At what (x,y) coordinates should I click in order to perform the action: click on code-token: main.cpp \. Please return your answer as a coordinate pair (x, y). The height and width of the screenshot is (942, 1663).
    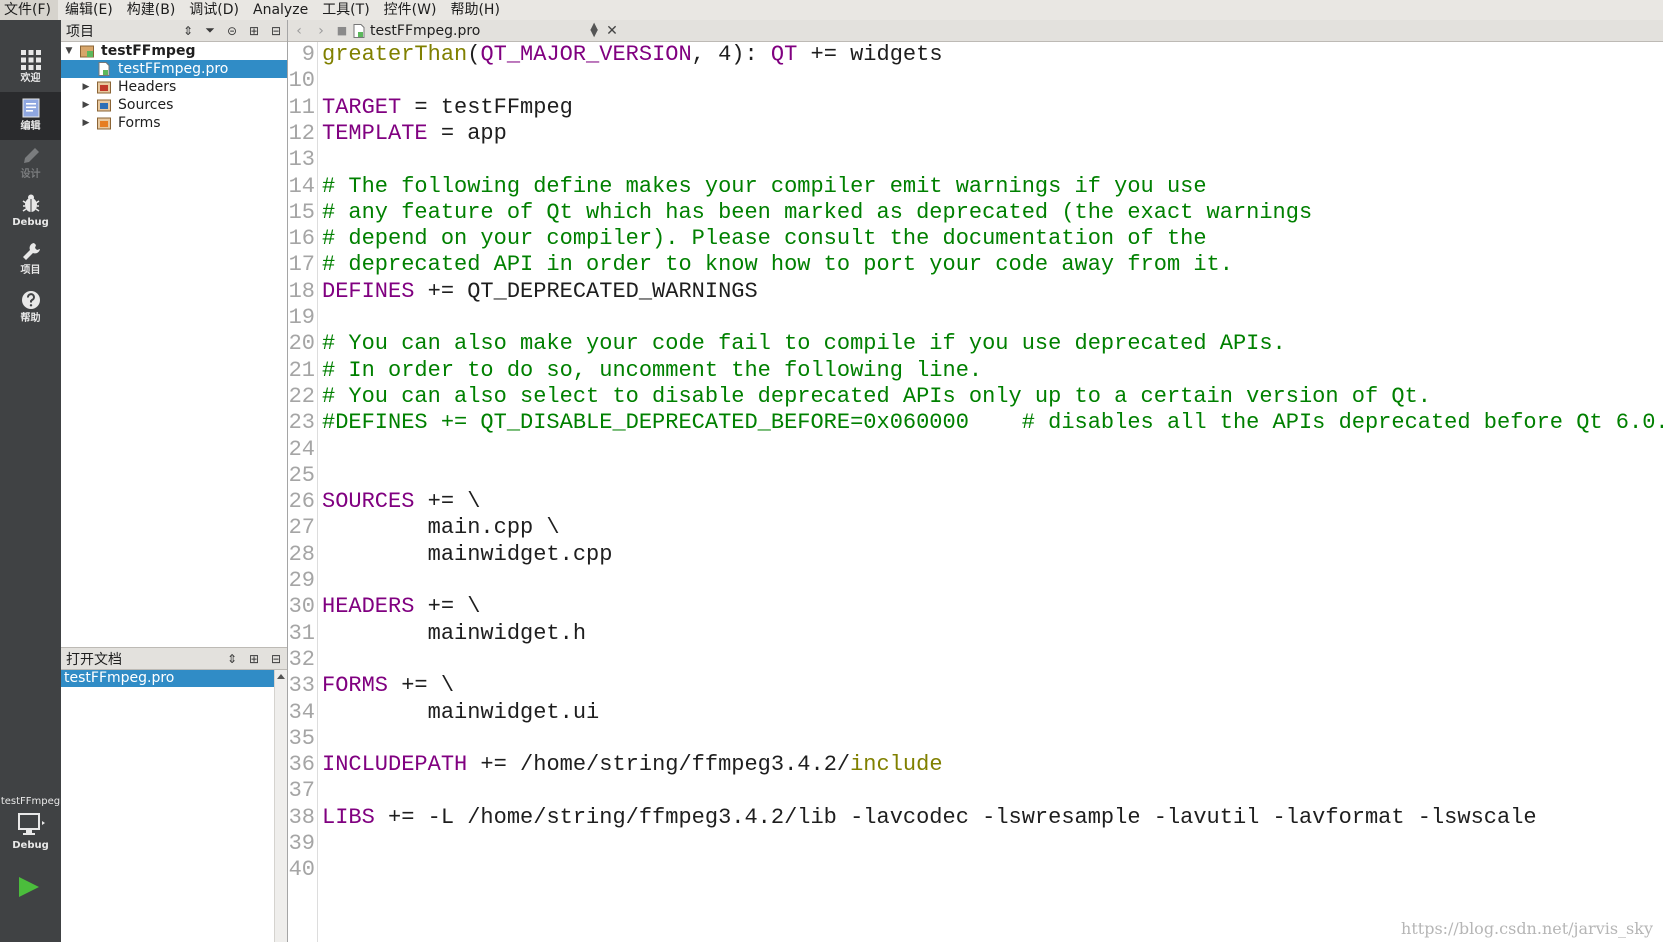
    Looking at the image, I should click on (441, 528).